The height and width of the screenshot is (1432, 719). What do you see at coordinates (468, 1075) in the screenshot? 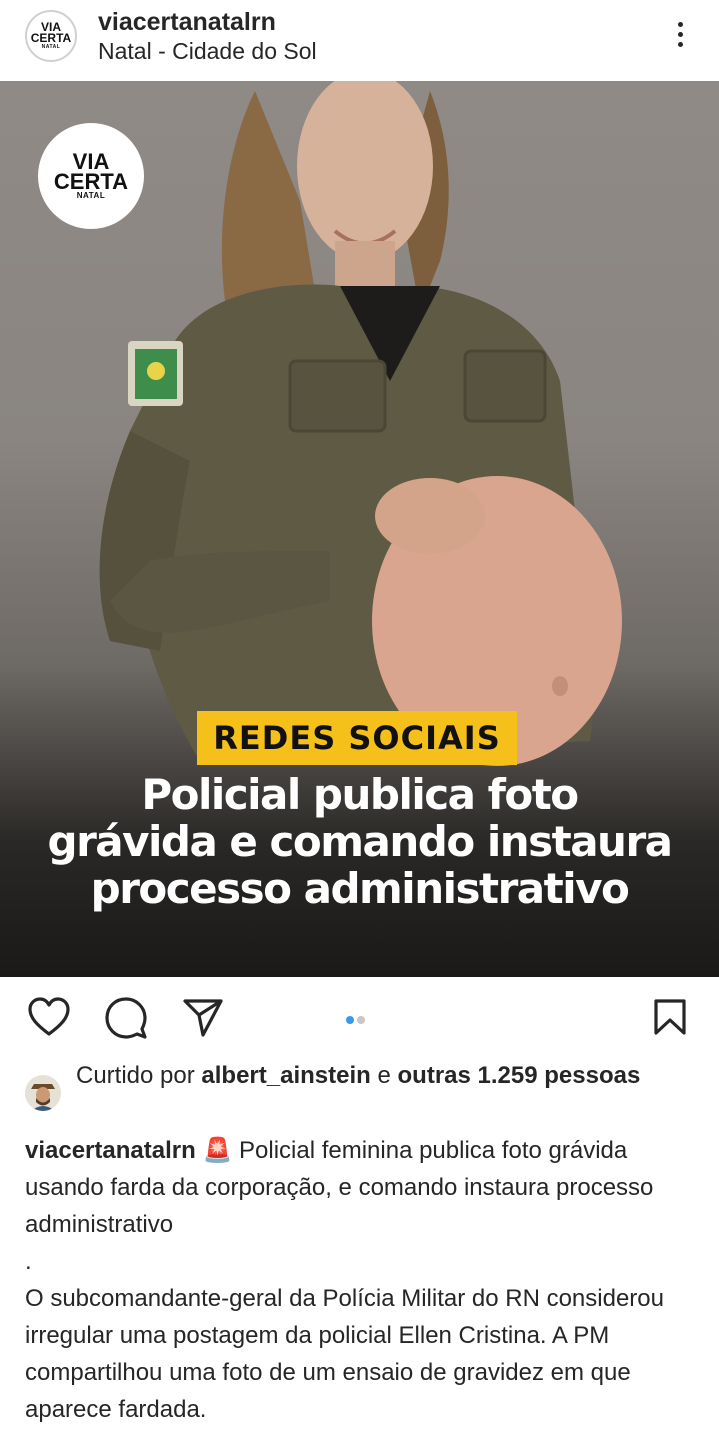
I see `likes-others-count: outras 1.259` at bounding box center [468, 1075].